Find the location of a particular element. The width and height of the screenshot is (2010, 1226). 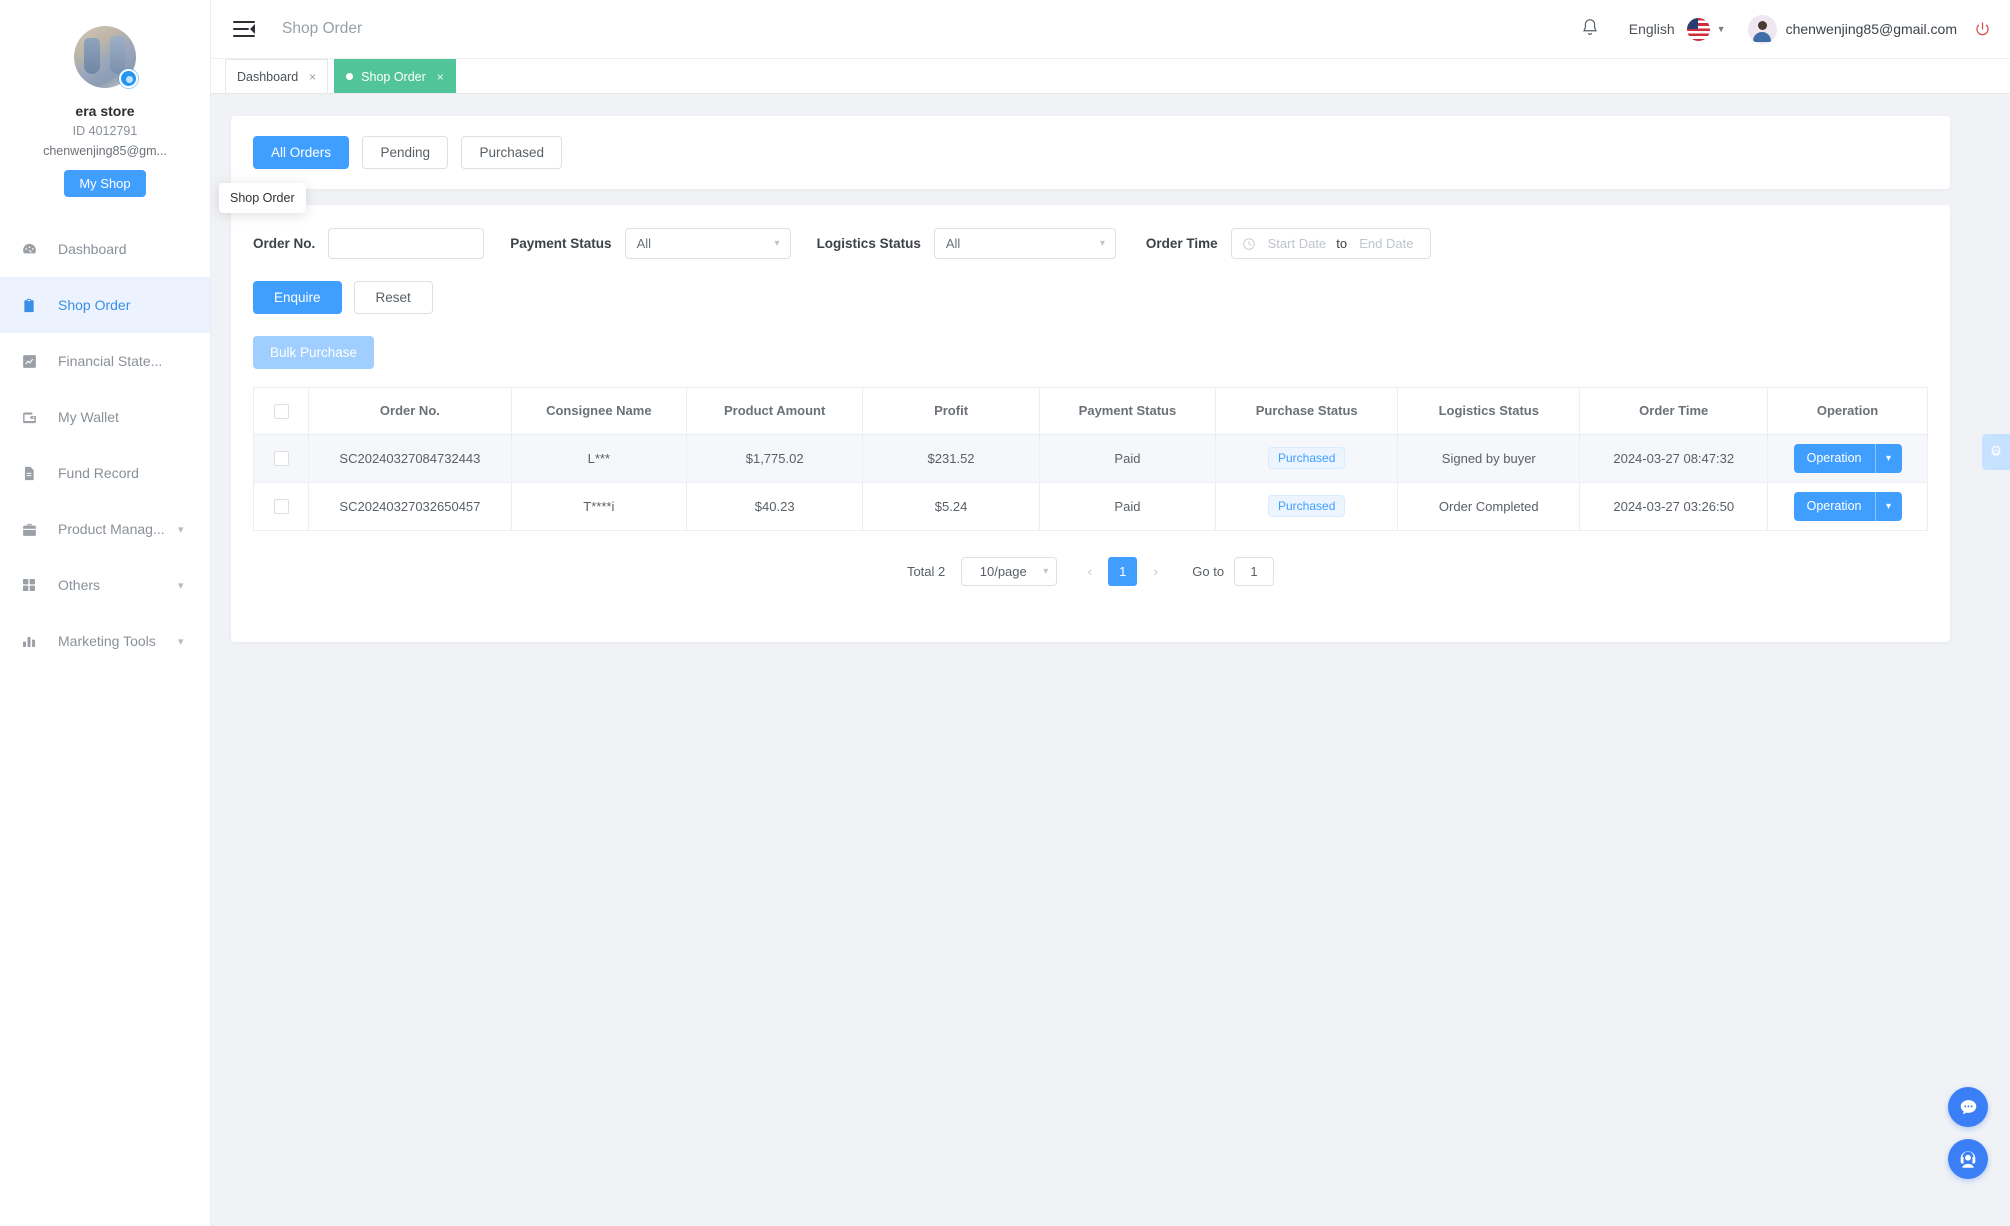

cell-order-no: SC20240327032650457 is located at coordinates (410, 506).